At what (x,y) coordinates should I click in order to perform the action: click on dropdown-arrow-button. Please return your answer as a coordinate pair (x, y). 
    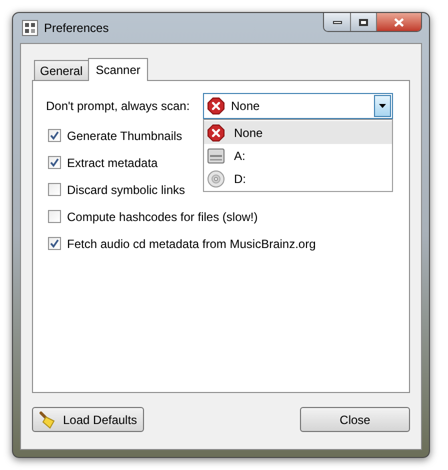
    Looking at the image, I should click on (382, 106).